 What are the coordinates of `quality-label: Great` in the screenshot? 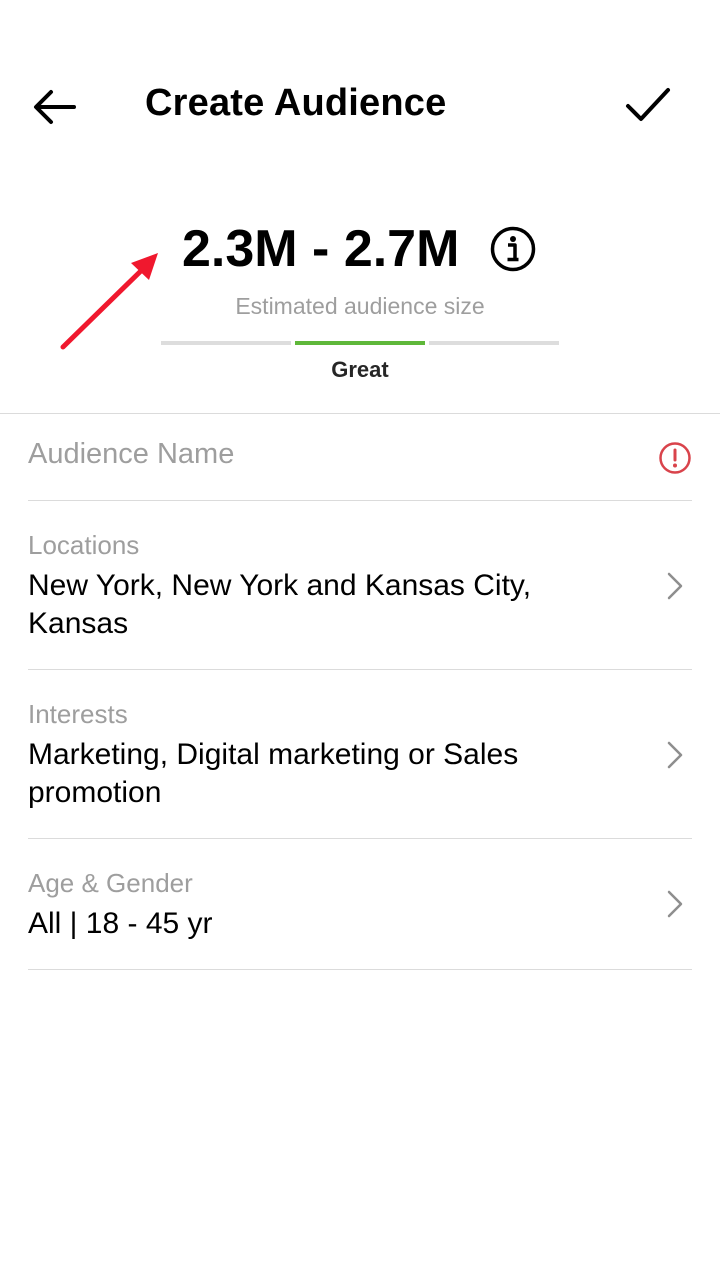 It's located at (360, 369).